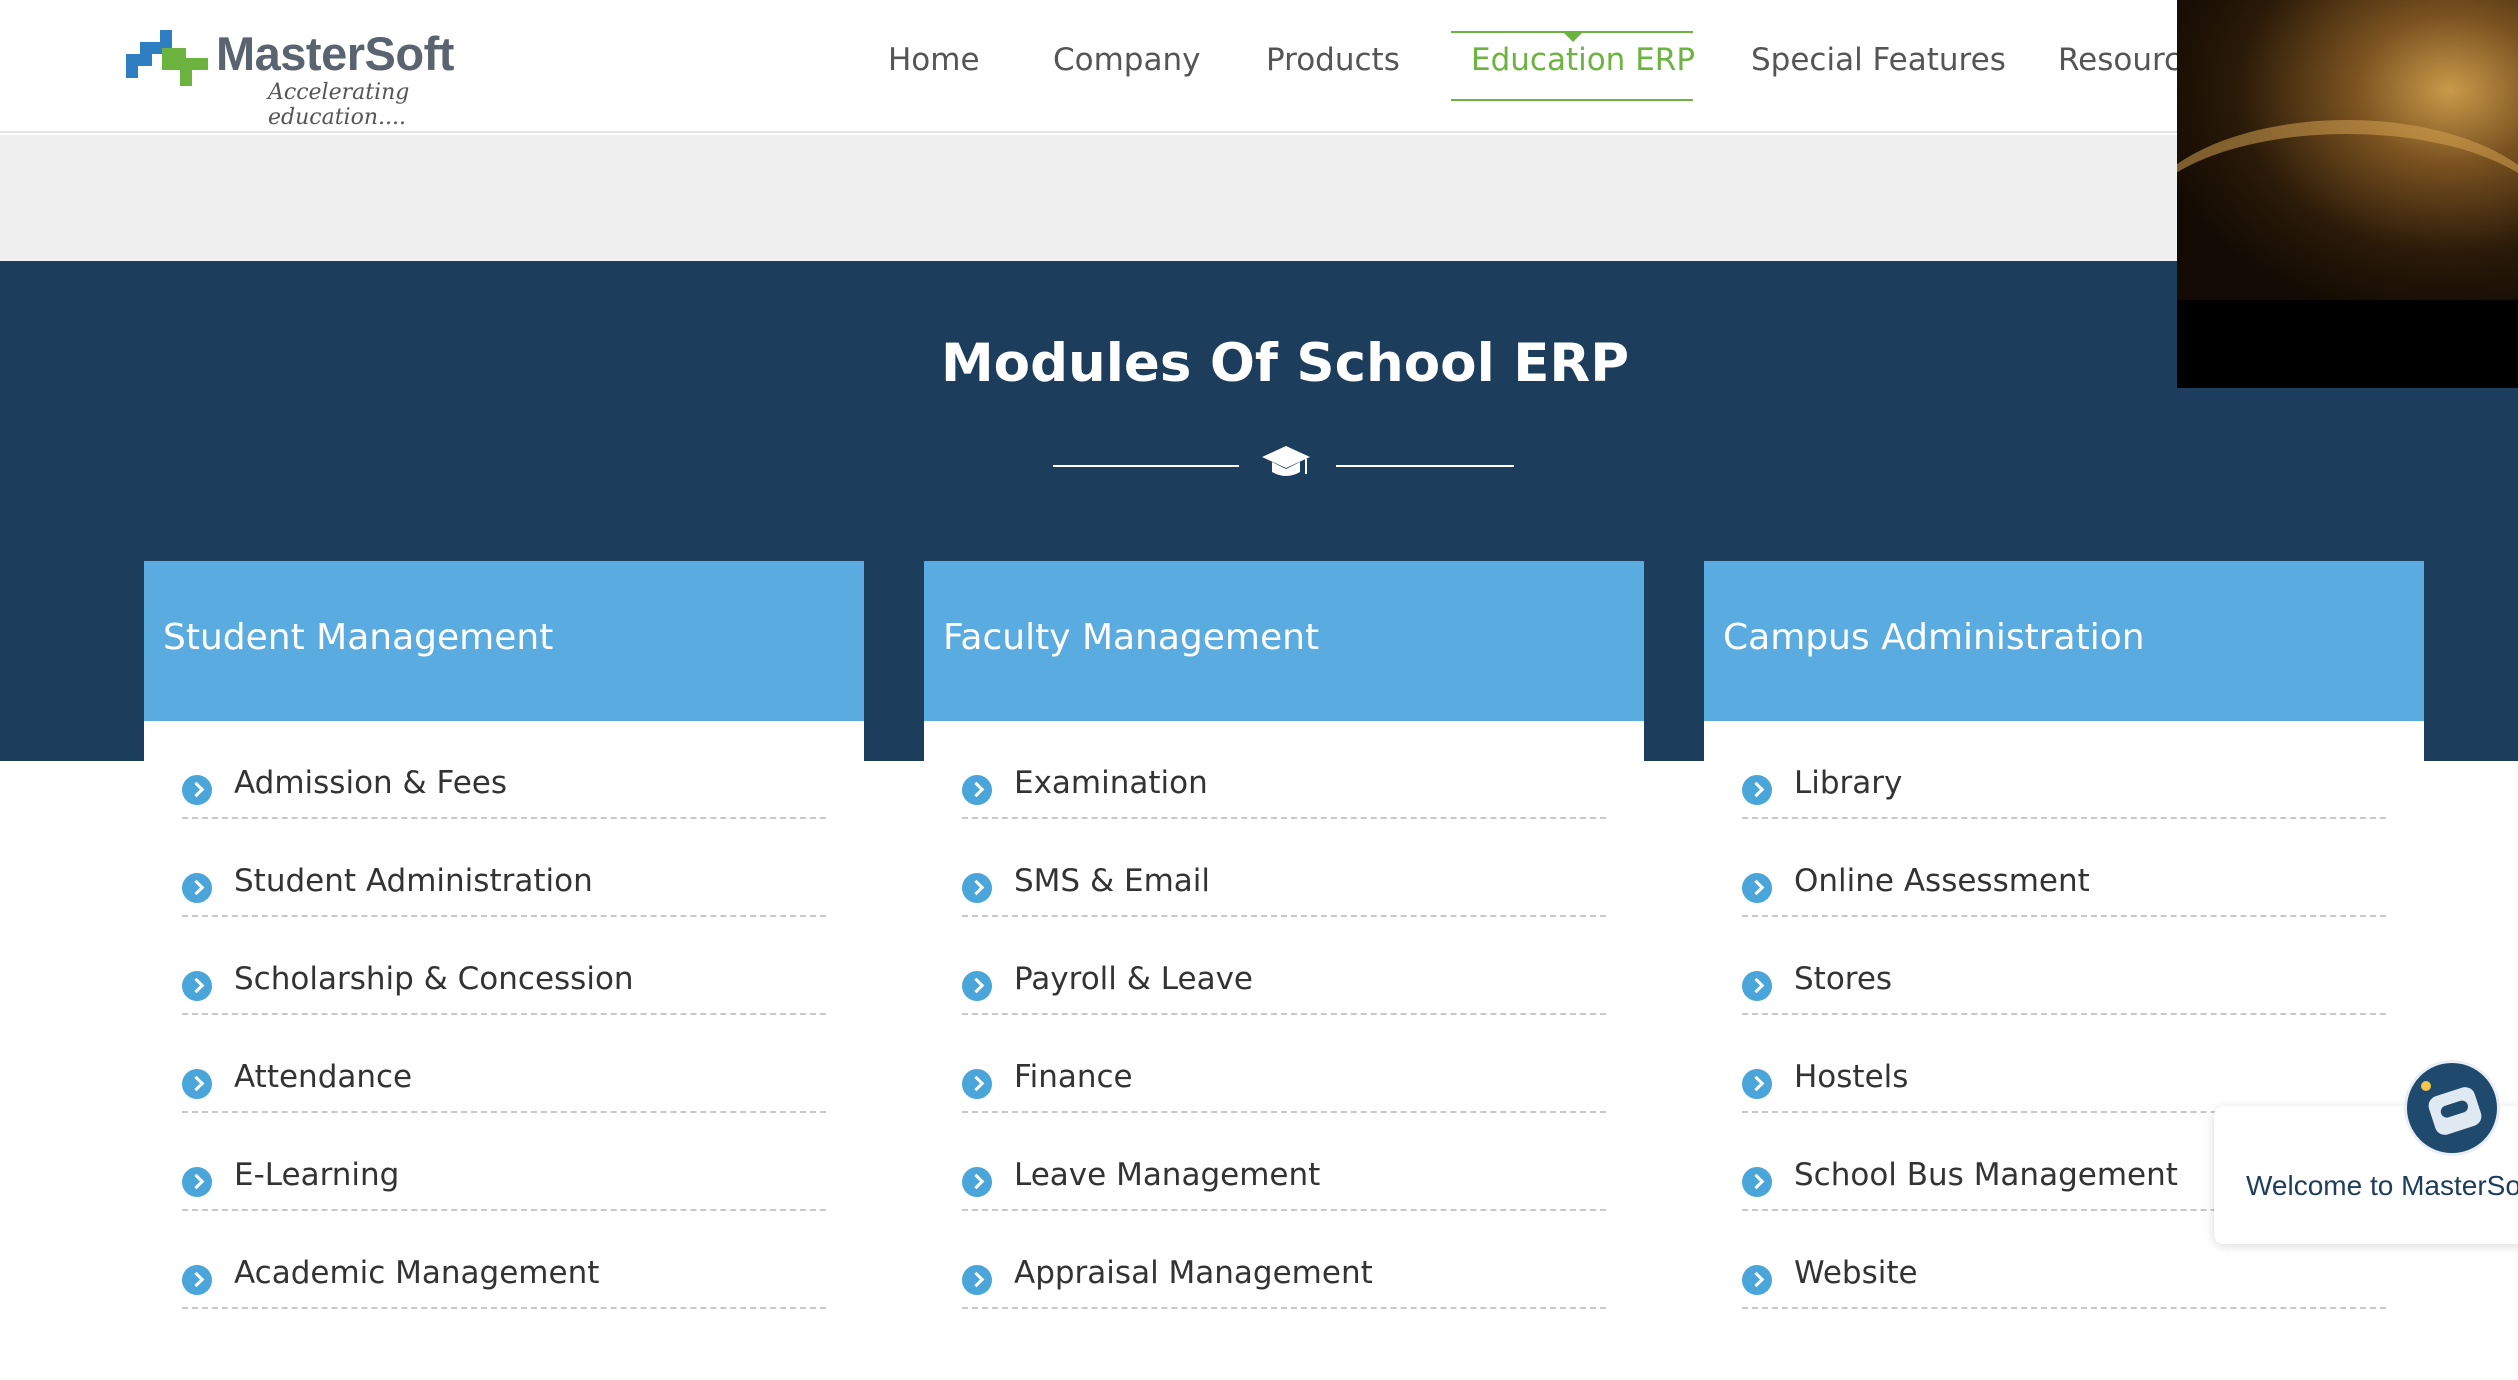  I want to click on section-title: Modules Of School ERP, so click(1285, 363).